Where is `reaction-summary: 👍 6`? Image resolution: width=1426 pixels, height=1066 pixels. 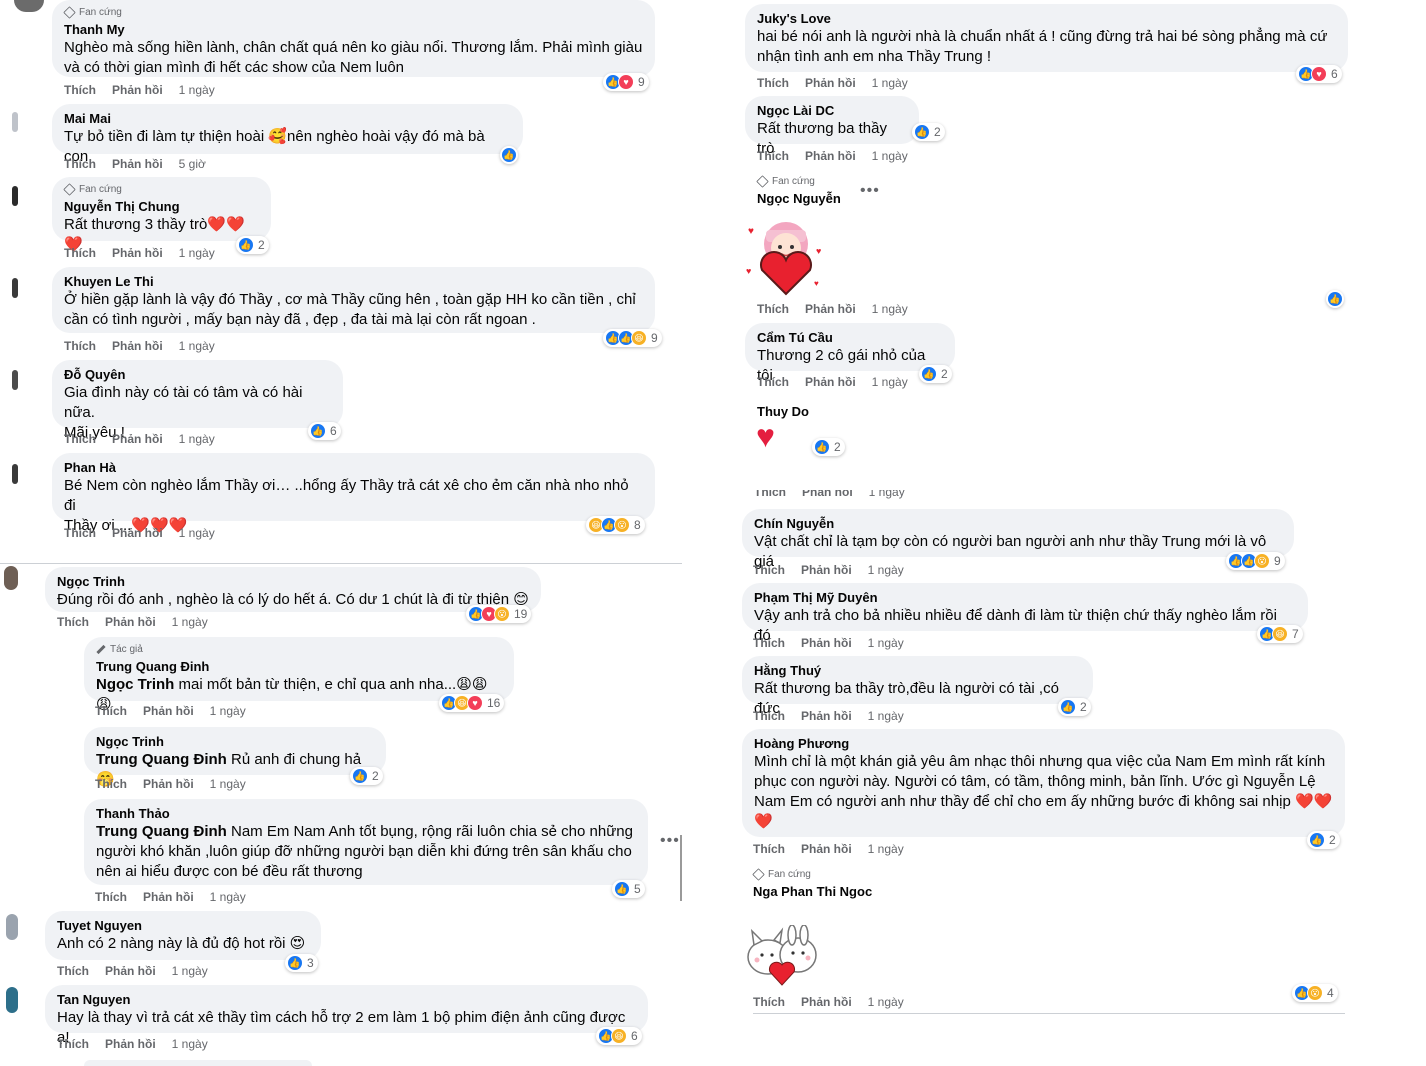 reaction-summary: 👍 6 is located at coordinates (324, 431).